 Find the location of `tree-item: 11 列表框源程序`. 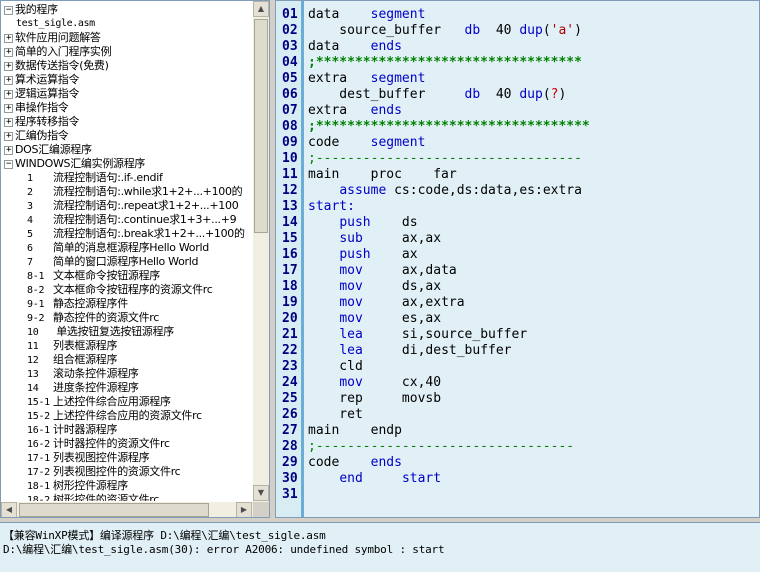

tree-item: 11 列表框源程序 is located at coordinates (127, 346).